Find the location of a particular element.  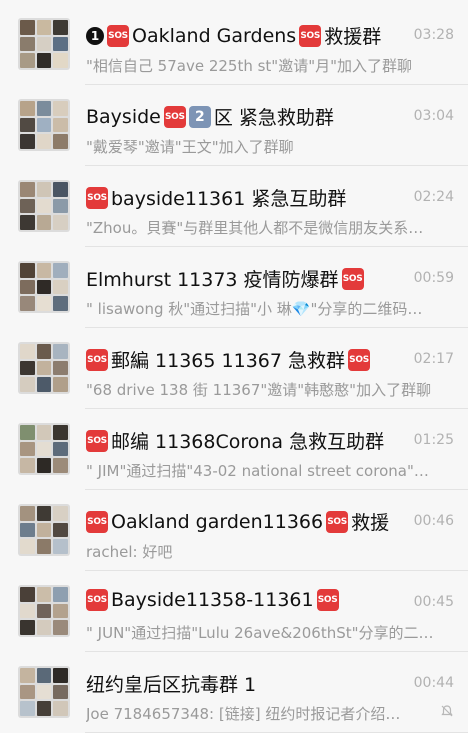

chat-time: 02:24 is located at coordinates (433, 197).